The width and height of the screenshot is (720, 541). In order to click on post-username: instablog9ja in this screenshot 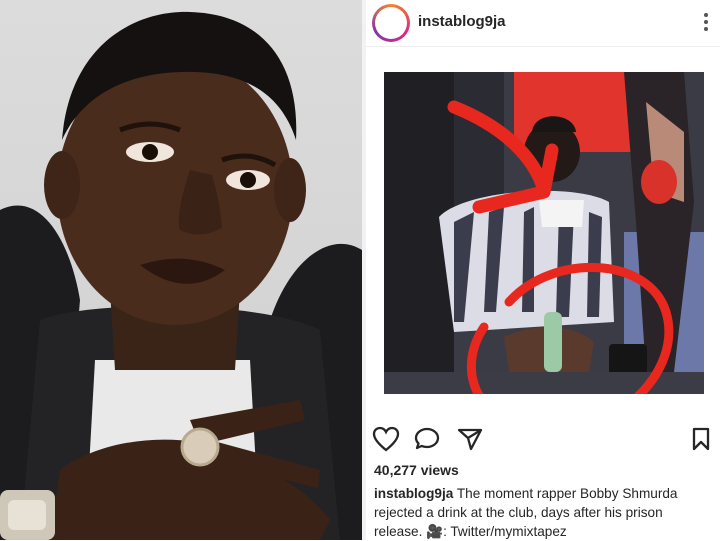, I will do `click(462, 21)`.